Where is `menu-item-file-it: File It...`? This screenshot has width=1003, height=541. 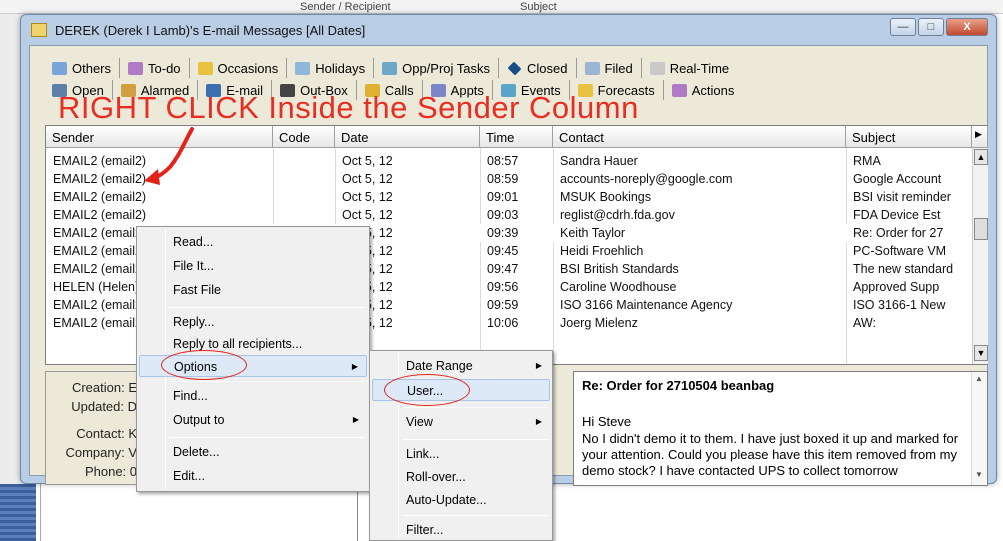
menu-item-file-it: File It... is located at coordinates (253, 266).